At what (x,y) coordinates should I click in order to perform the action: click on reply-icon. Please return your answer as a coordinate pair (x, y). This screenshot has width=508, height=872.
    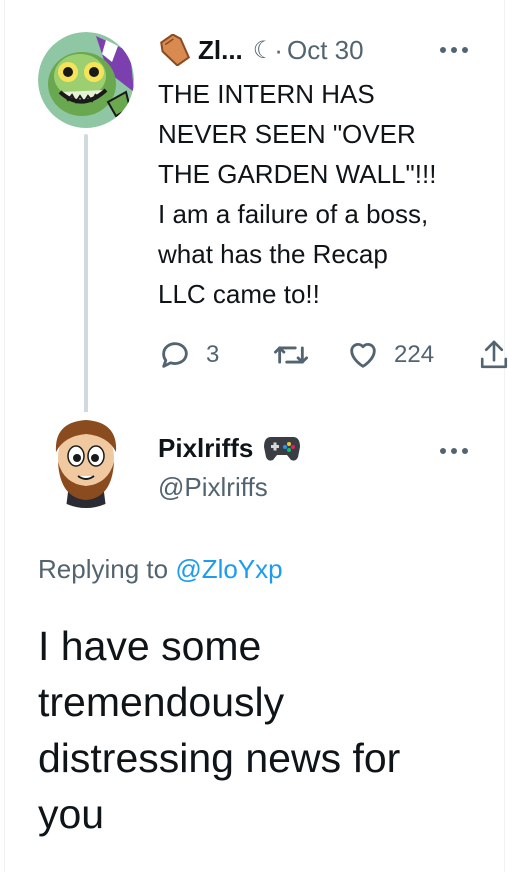
    Looking at the image, I should click on (175, 355).